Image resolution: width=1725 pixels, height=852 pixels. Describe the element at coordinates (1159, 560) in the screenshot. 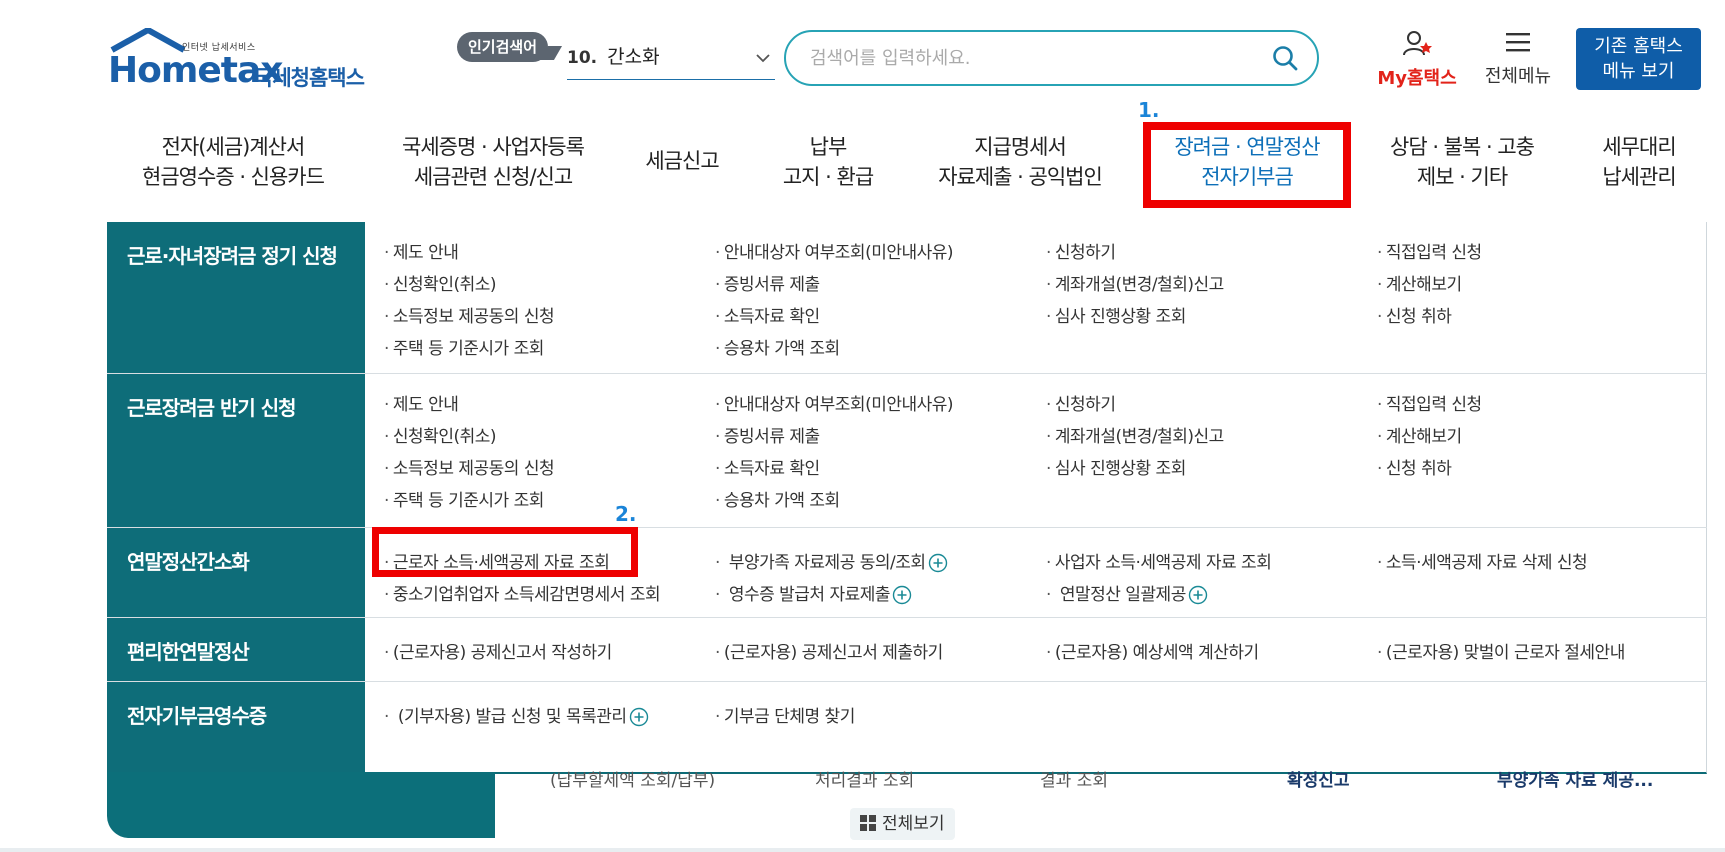

I see `menu-link: 사업자 소득·세액공제 자료 조회` at that location.